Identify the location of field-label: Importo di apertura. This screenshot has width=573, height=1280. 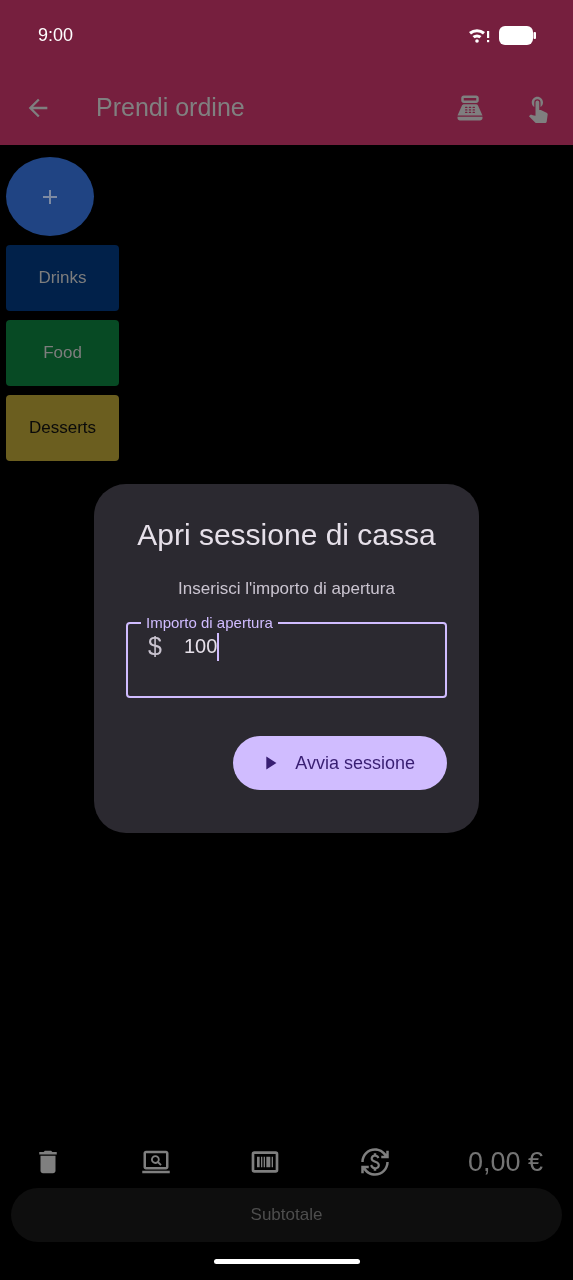
(209, 623).